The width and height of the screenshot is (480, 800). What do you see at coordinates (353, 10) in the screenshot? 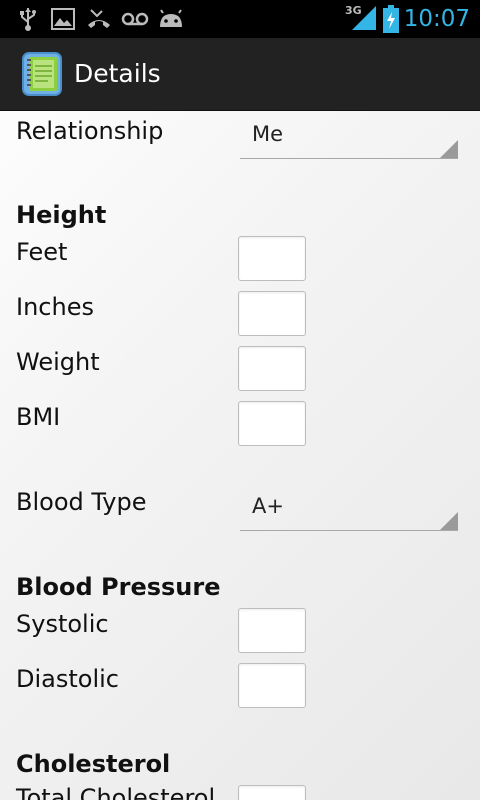
I see `svg-text: 3G` at bounding box center [353, 10].